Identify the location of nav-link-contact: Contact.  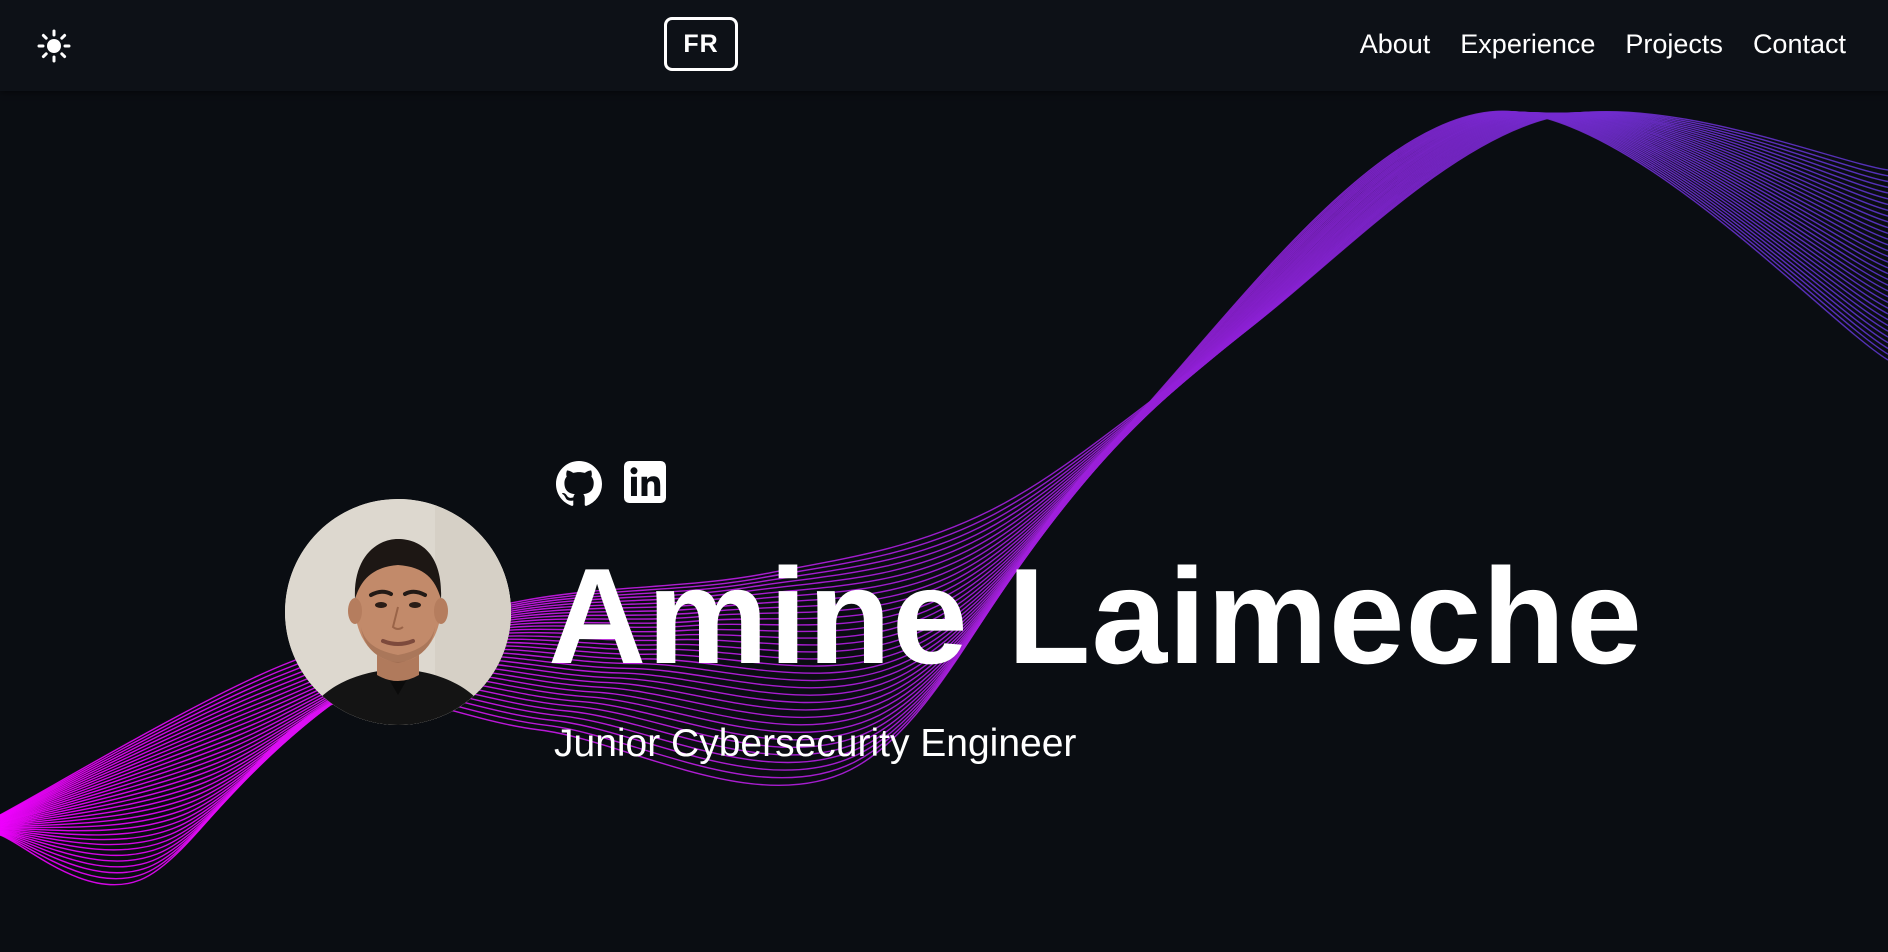
(1799, 44).